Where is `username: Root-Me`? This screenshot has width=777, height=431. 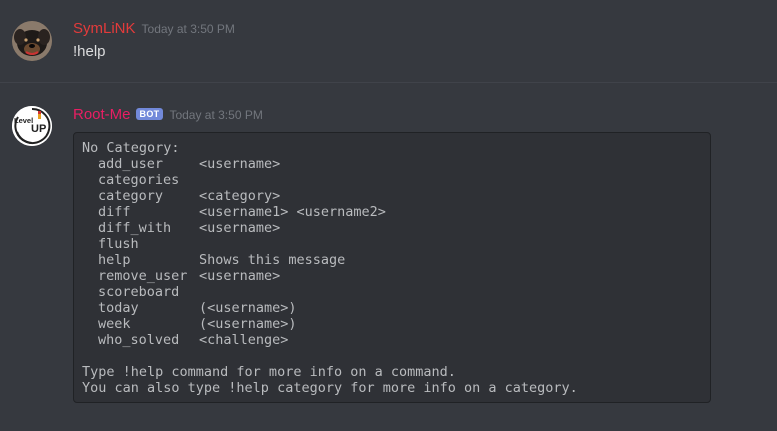 username: Root-Me is located at coordinates (102, 114).